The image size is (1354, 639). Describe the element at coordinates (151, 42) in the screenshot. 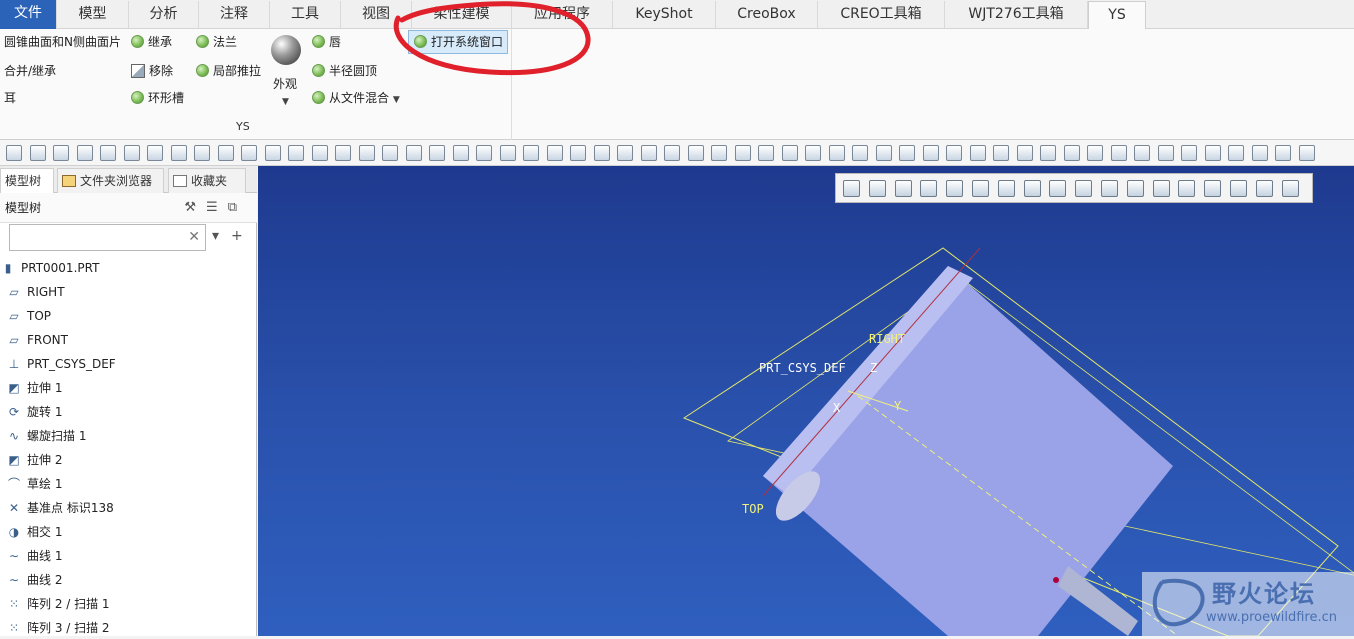

I see `inherit-button: 继承` at that location.